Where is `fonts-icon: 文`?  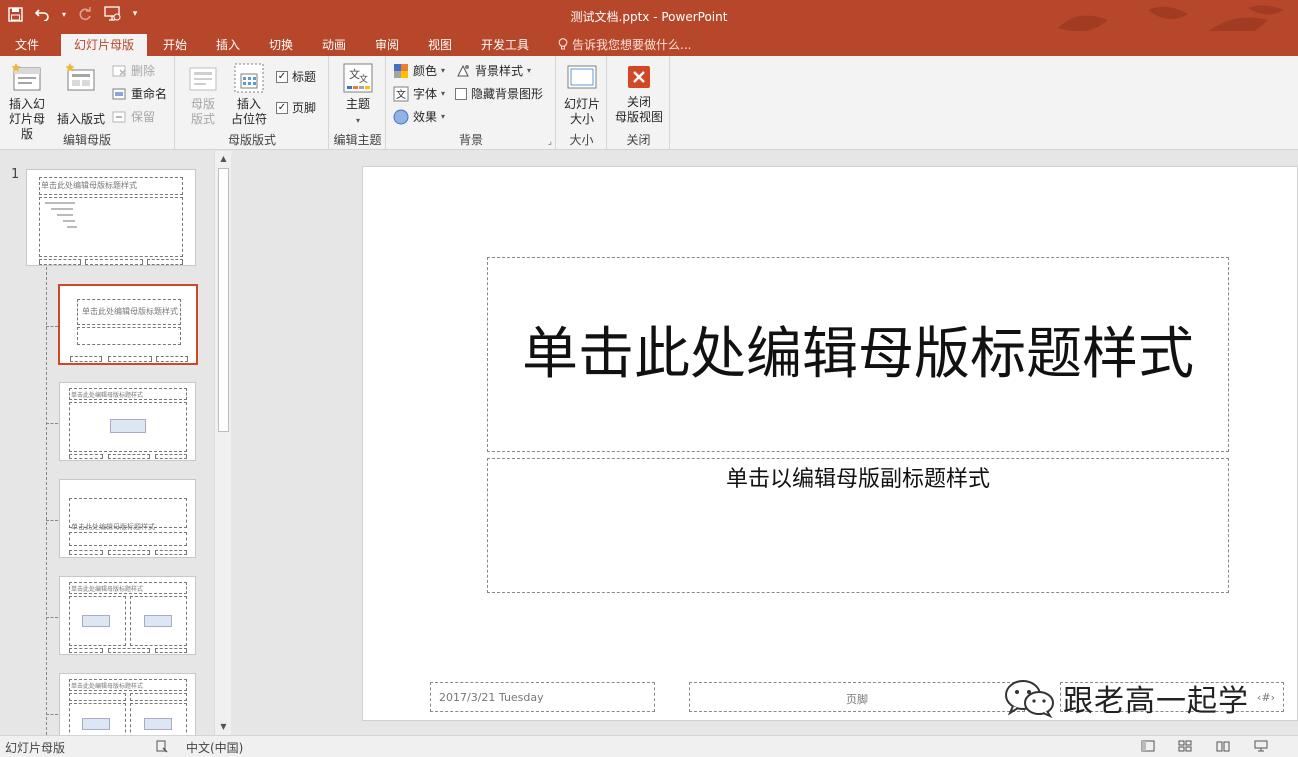 fonts-icon: 文 is located at coordinates (401, 94).